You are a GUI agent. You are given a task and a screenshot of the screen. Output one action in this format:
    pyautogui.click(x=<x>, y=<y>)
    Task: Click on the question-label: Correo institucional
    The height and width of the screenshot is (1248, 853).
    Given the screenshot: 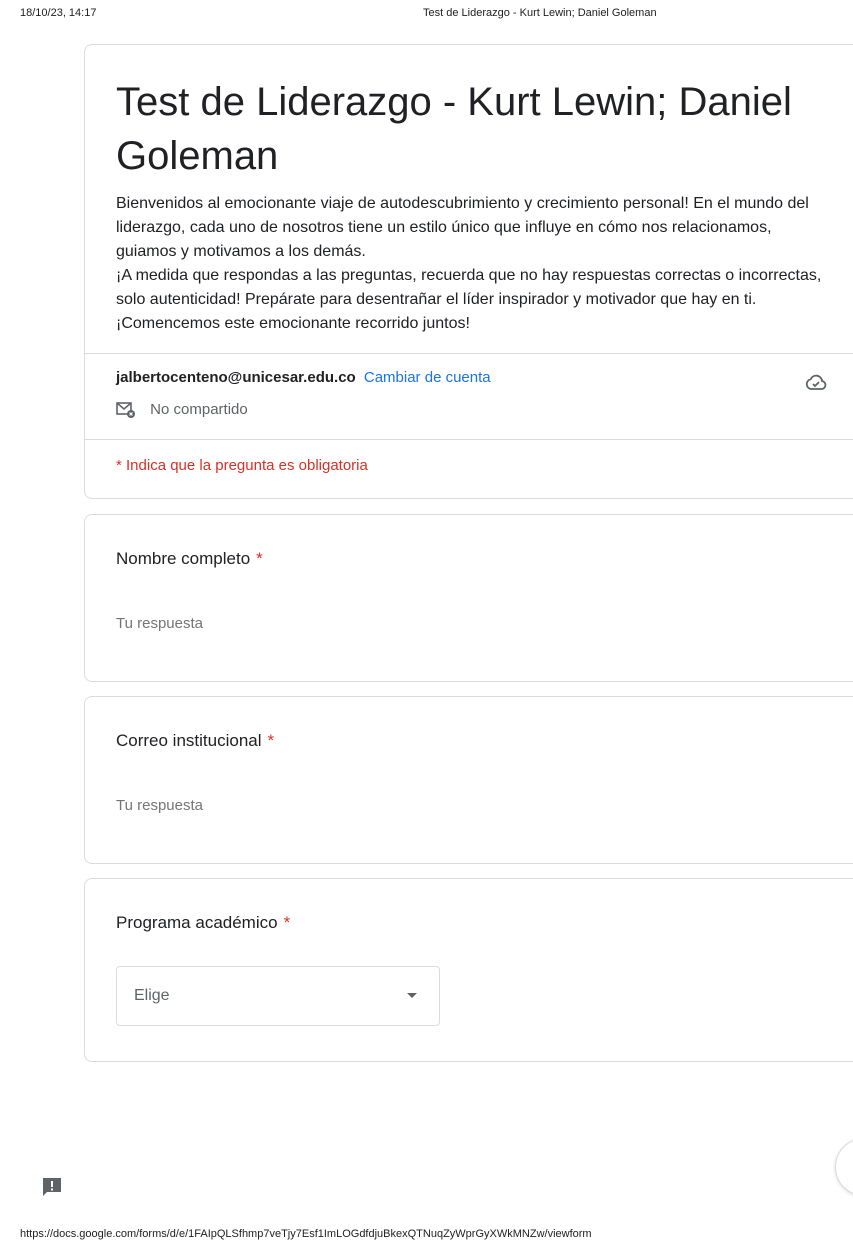 What is the action you would take?
    pyautogui.click(x=189, y=740)
    